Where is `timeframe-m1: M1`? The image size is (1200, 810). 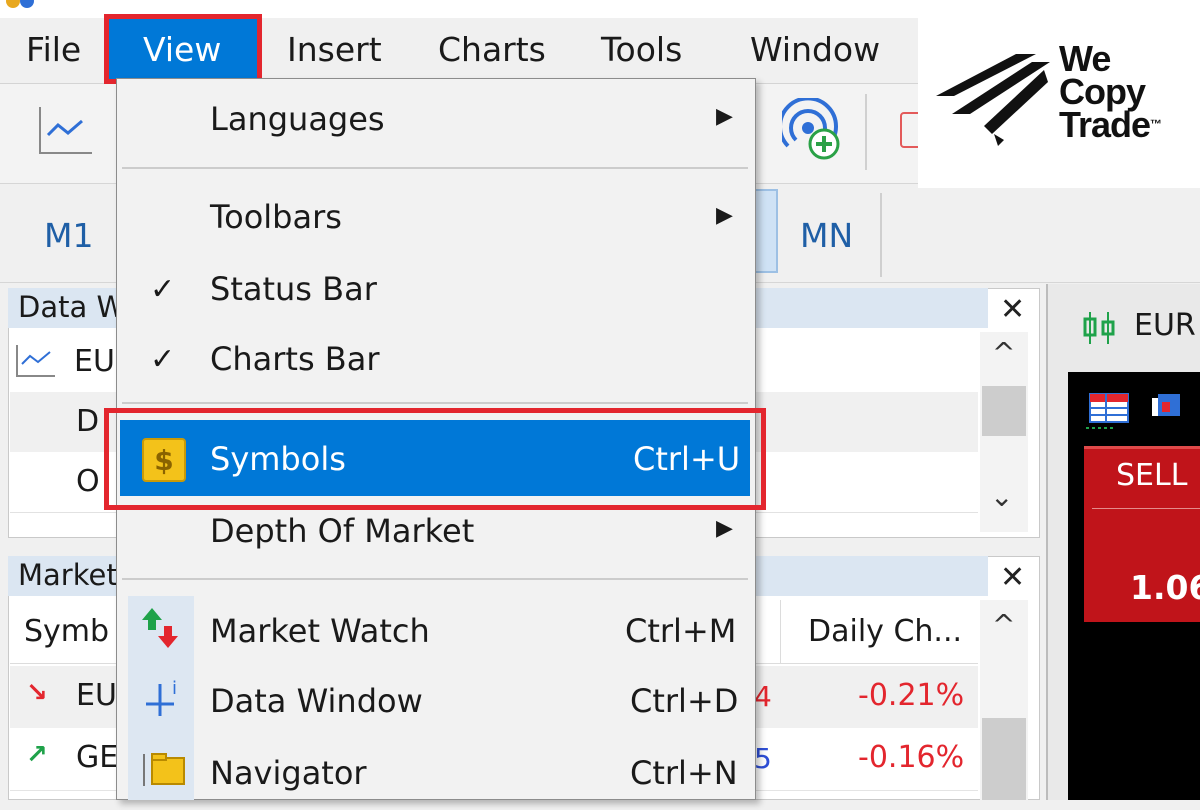
timeframe-m1: M1 is located at coordinates (68, 235).